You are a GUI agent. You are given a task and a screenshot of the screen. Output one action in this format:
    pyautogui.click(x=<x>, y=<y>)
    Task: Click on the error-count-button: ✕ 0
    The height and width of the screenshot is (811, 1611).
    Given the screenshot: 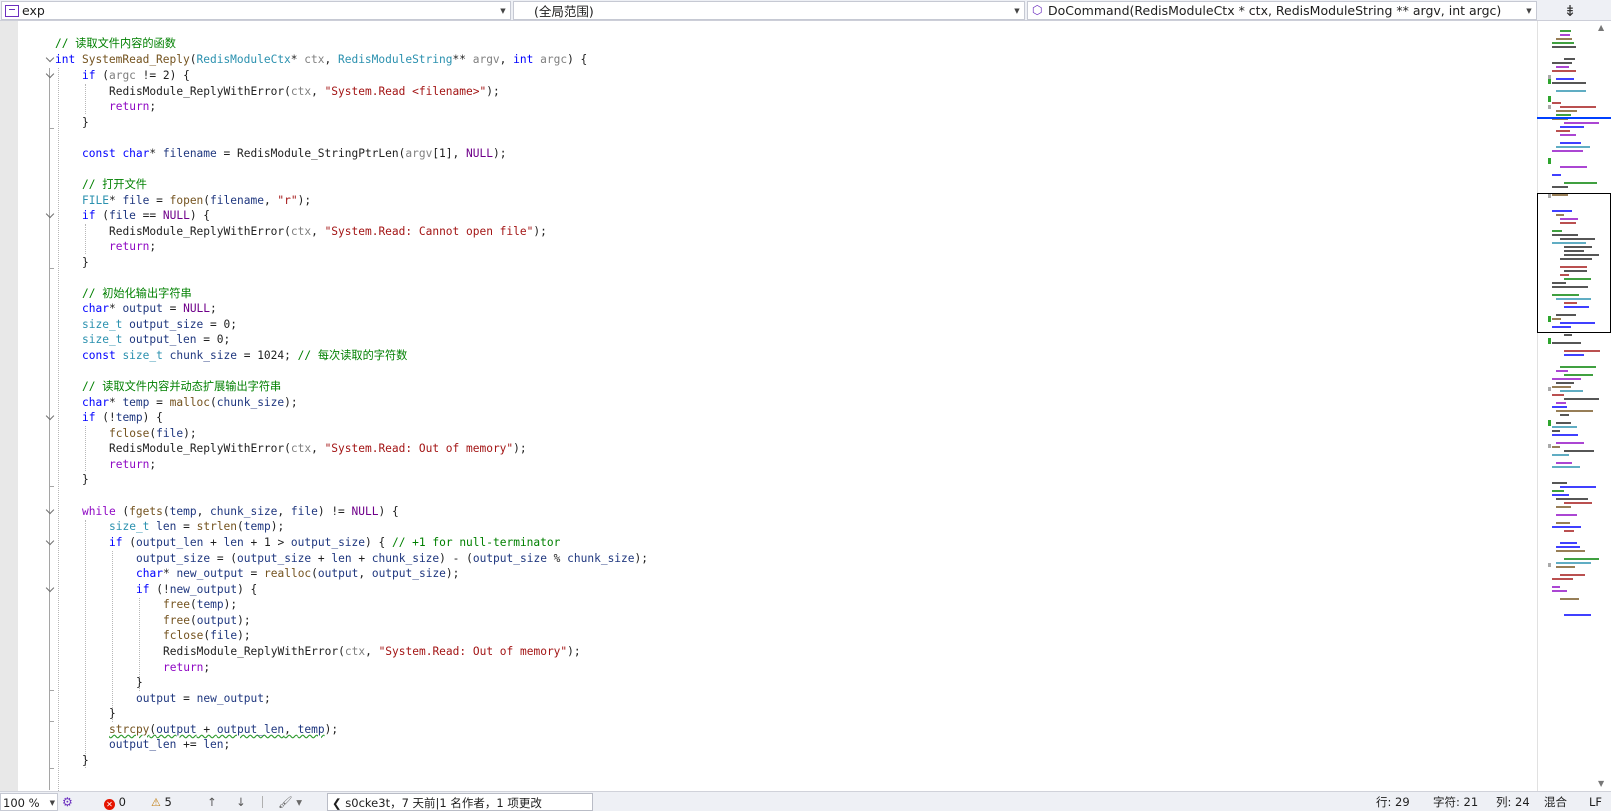 What is the action you would take?
    pyautogui.click(x=115, y=802)
    